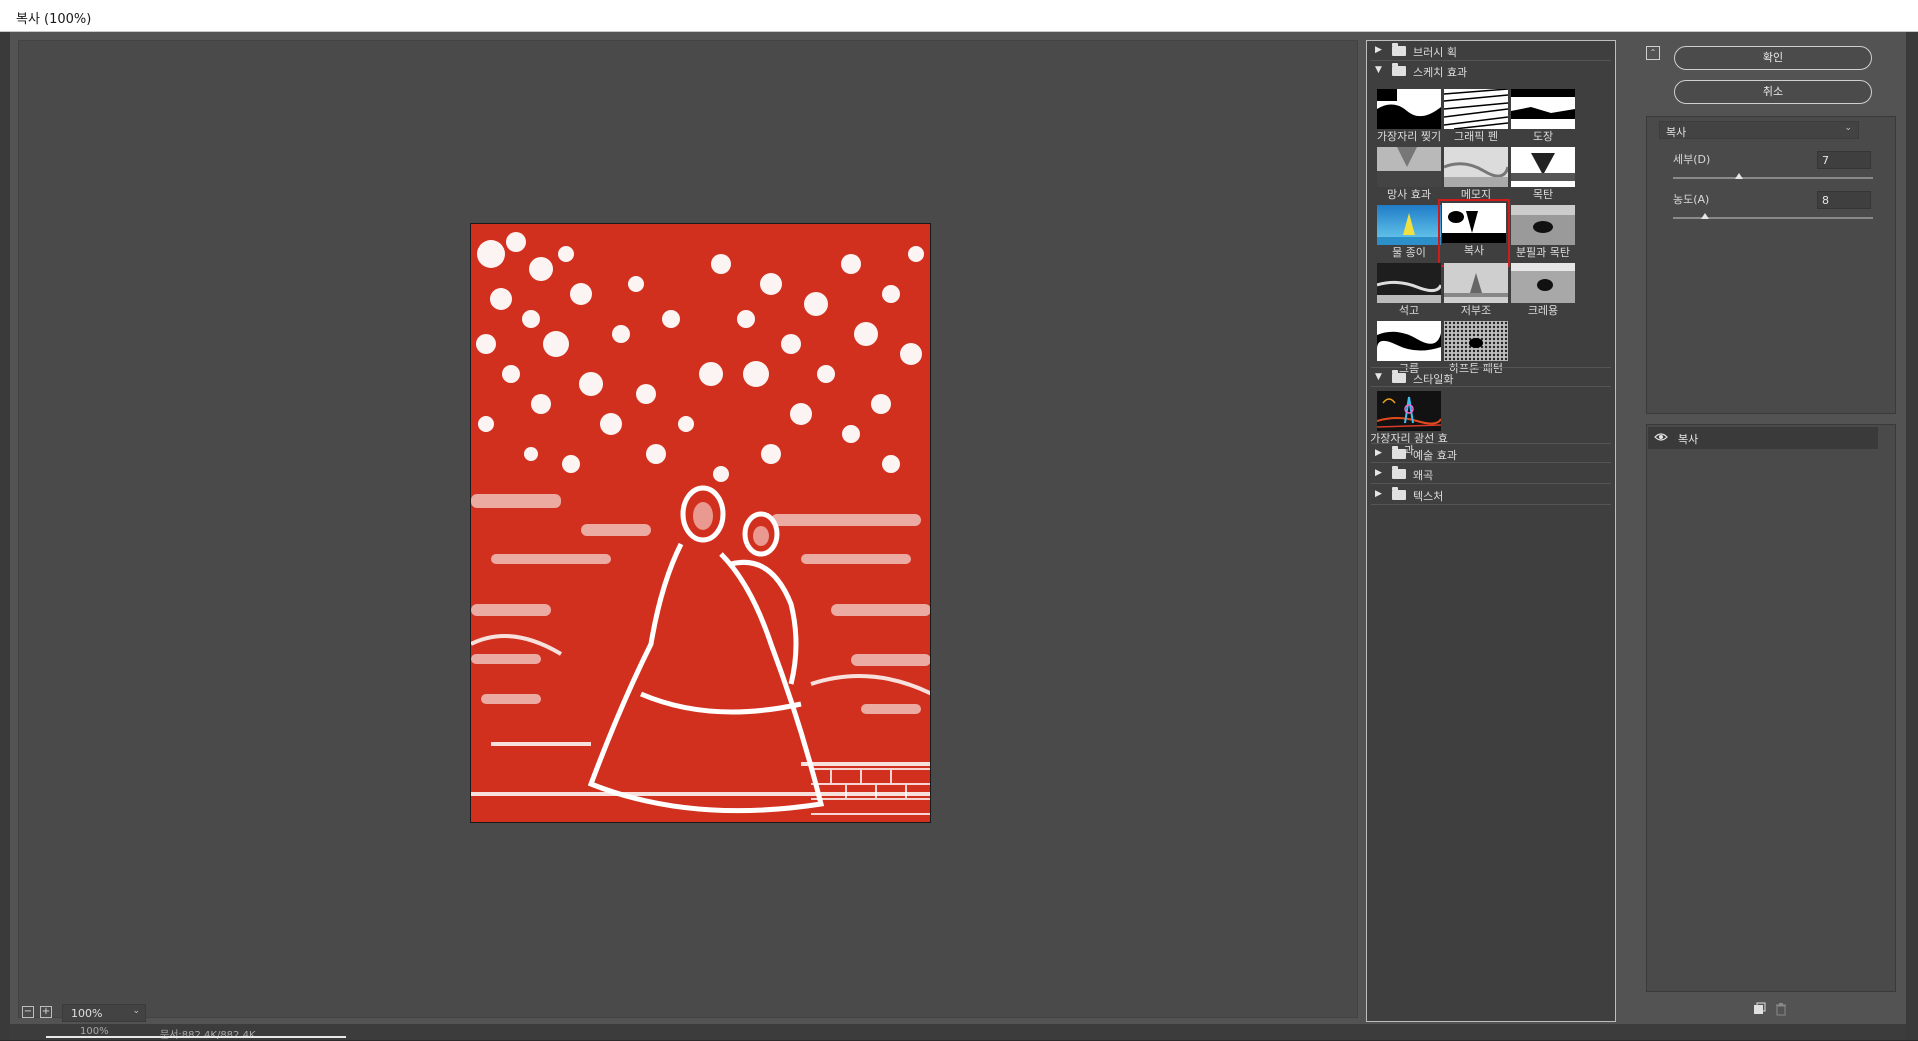  Describe the element at coordinates (1435, 52) in the screenshot. I see `folder-label: 브러시 획` at that location.